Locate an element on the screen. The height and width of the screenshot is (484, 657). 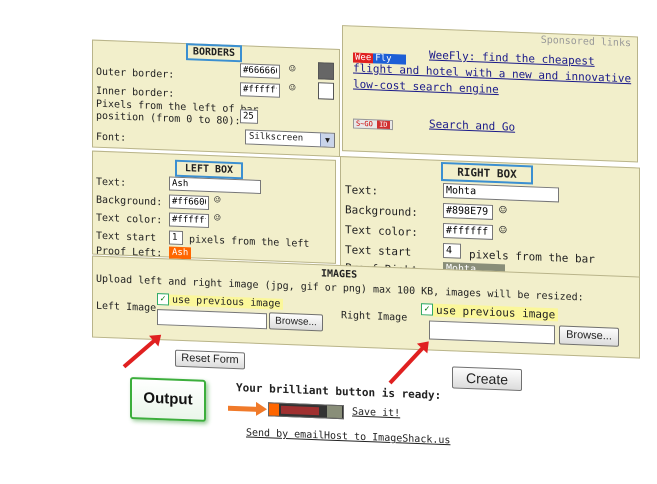
images-title: IMAGES is located at coordinates (339, 274).